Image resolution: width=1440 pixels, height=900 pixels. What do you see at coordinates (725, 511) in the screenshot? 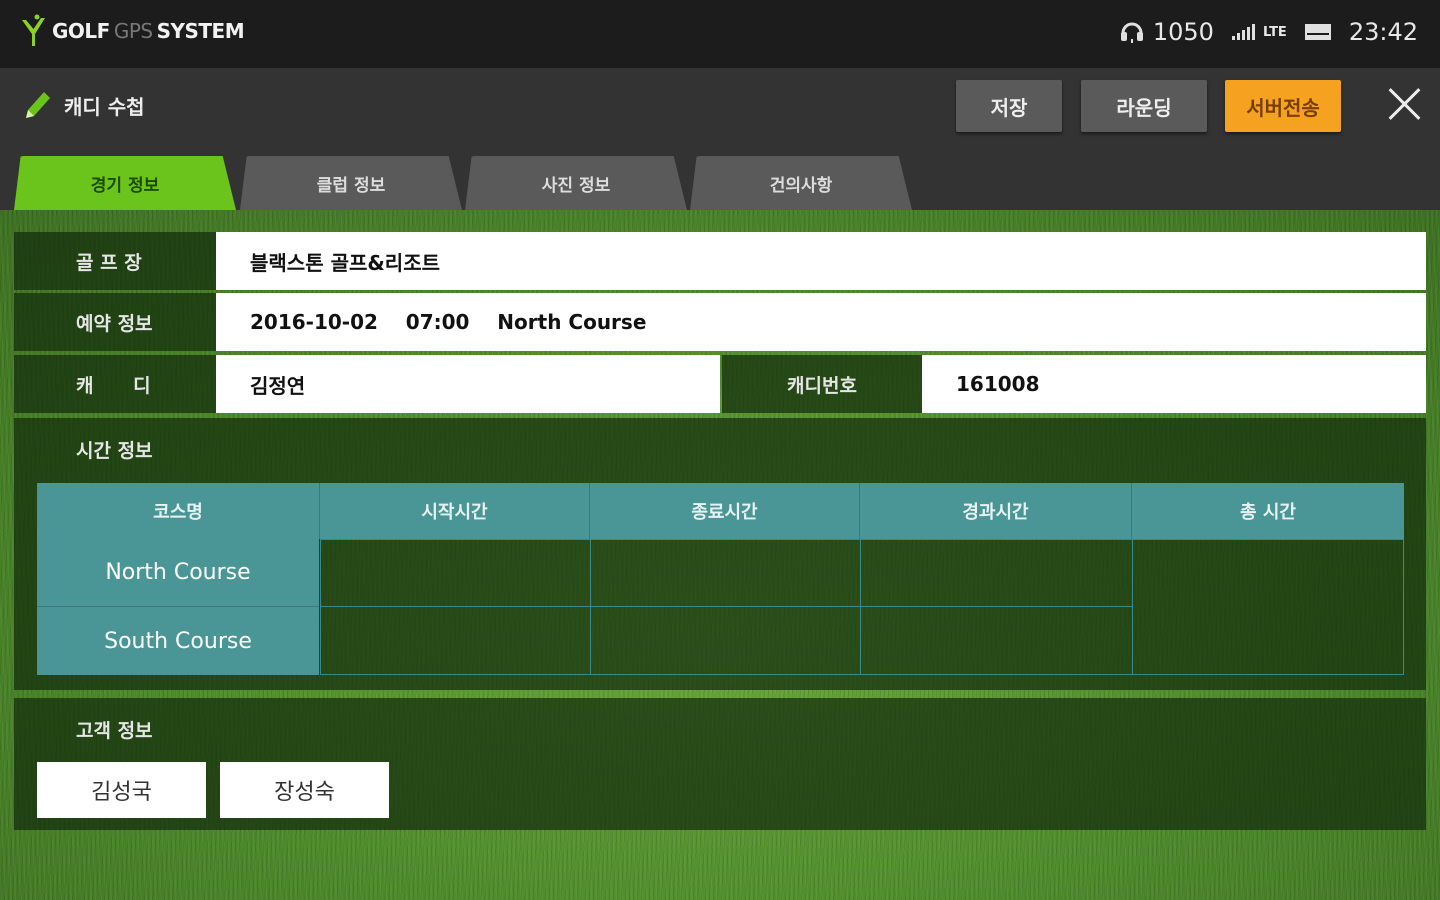
I see `table-header-end: 종료시간` at bounding box center [725, 511].